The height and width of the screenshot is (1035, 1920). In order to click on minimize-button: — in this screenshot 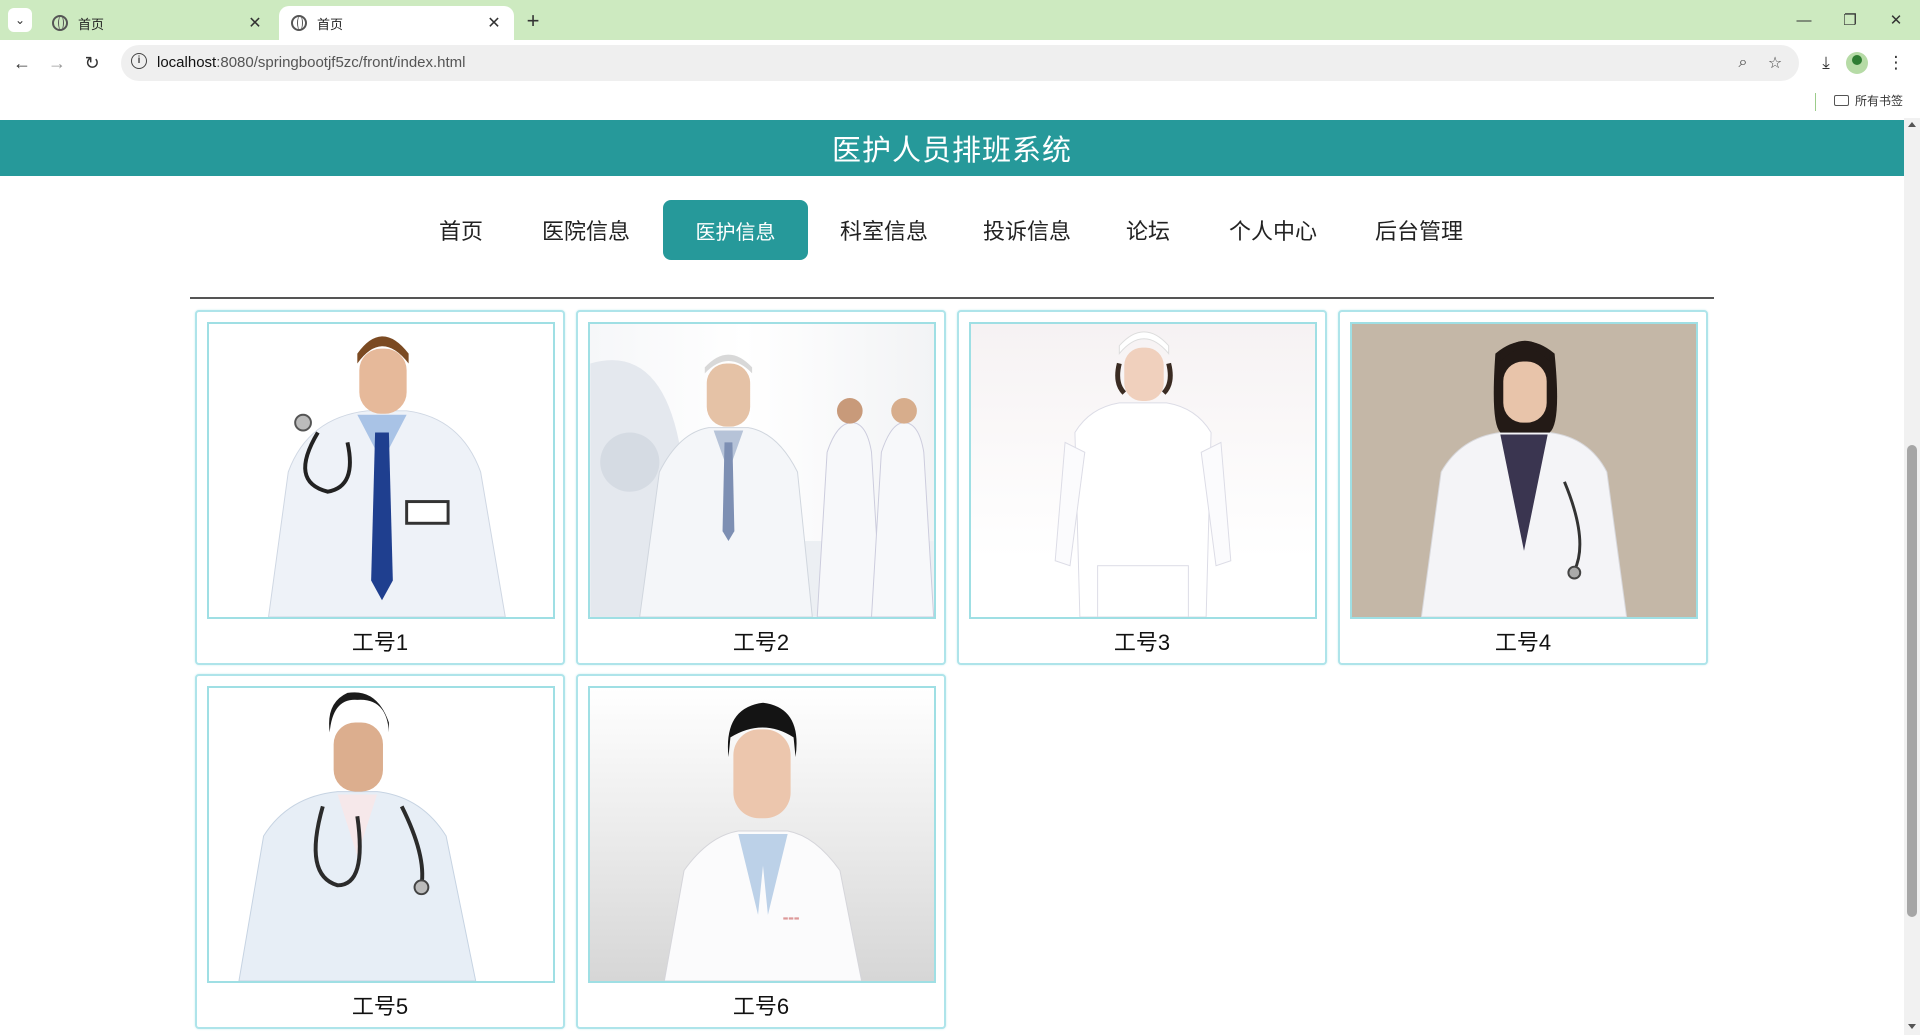, I will do `click(1804, 20)`.